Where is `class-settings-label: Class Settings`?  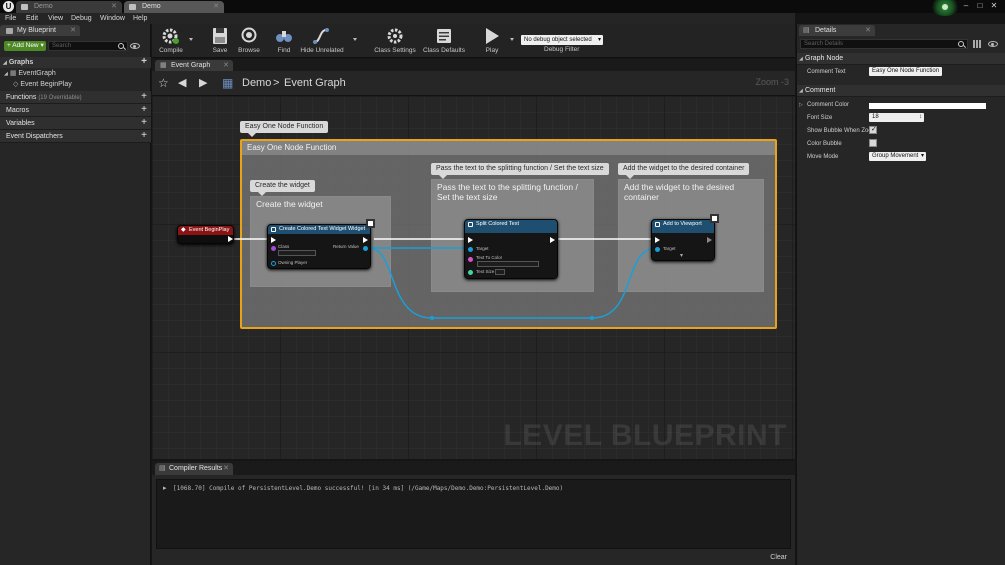
class-settings-label: Class Settings is located at coordinates (395, 50).